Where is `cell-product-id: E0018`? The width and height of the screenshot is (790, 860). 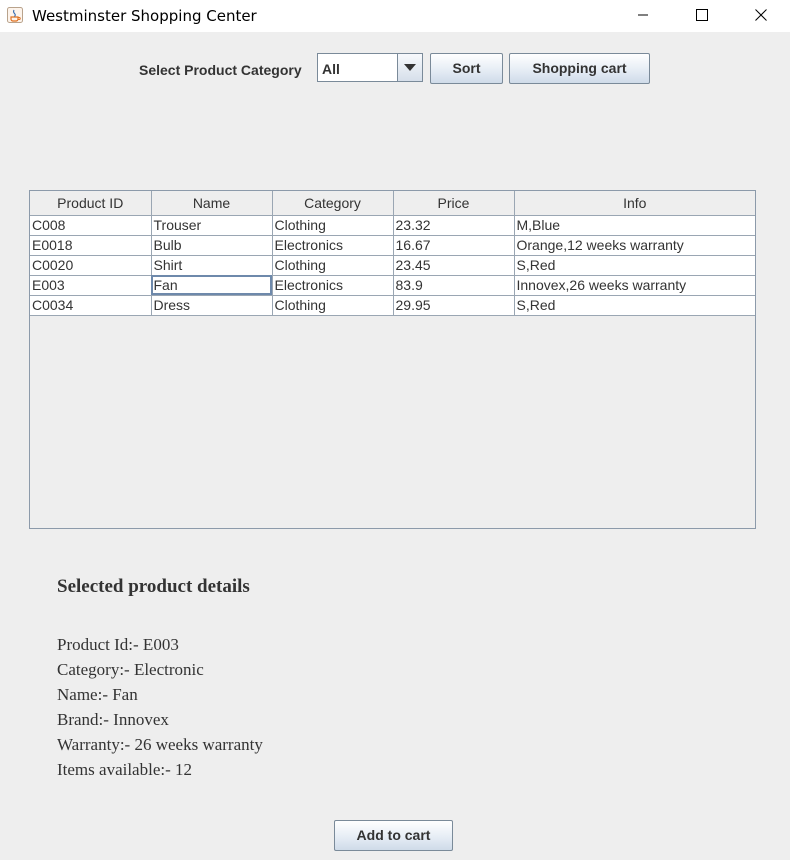
cell-product-id: E0018 is located at coordinates (91, 245).